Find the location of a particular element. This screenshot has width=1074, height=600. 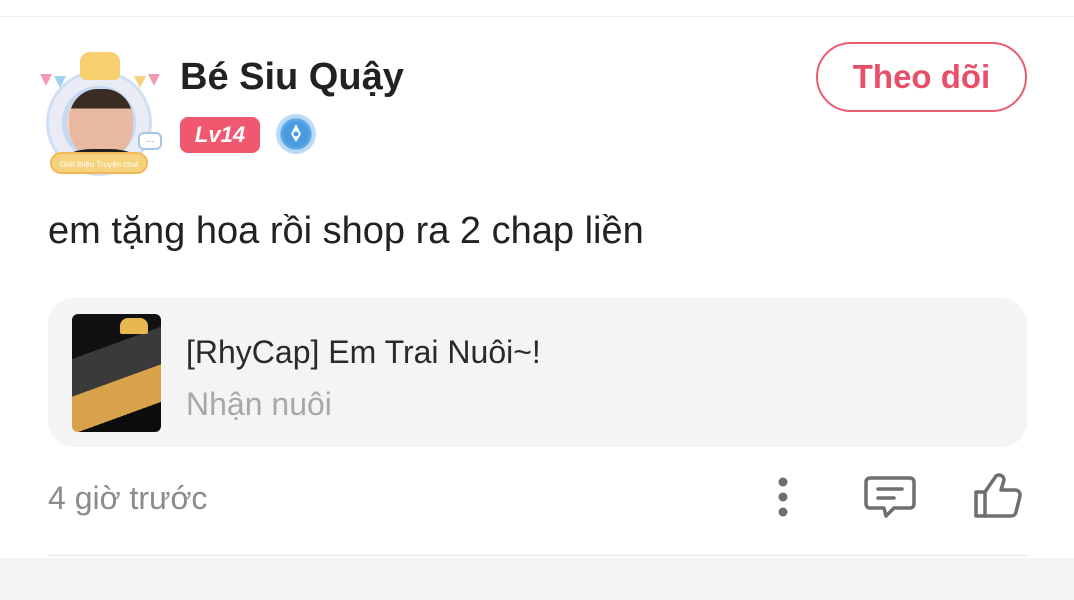

more-options-button is located at coordinates (783, 497).